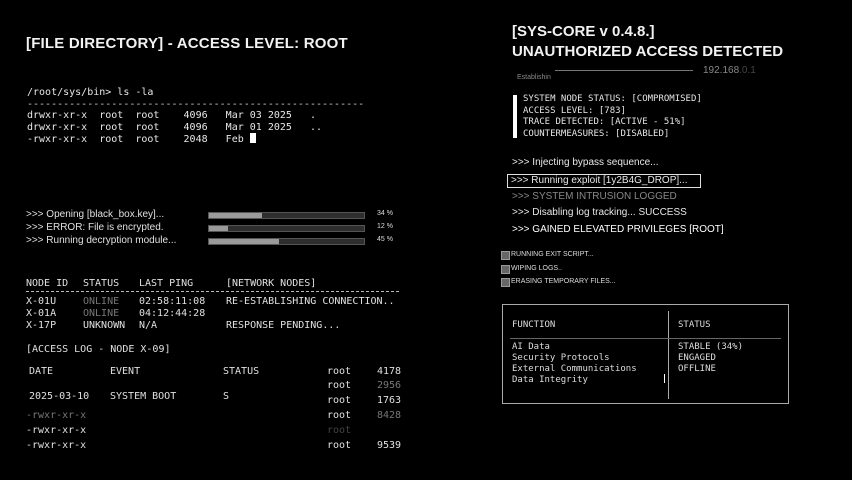 This screenshot has height=480, width=852. What do you see at coordinates (216, 284) in the screenshot?
I see `nodes-header-row: NODE ID STATUS LAST PING [NETWORK NODES]` at bounding box center [216, 284].